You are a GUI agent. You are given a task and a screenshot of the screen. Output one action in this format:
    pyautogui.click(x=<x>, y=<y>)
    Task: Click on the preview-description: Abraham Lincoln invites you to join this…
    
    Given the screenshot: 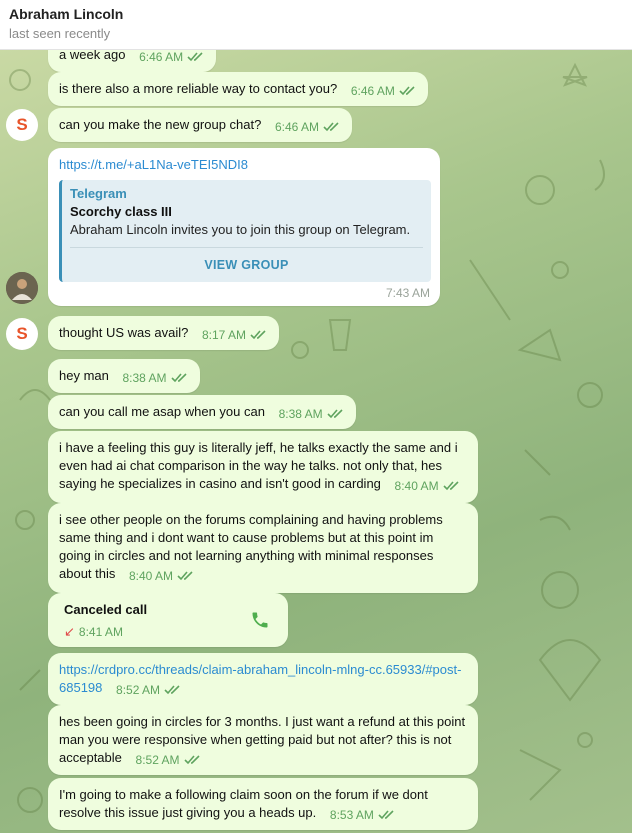 What is the action you would take?
    pyautogui.click(x=240, y=229)
    